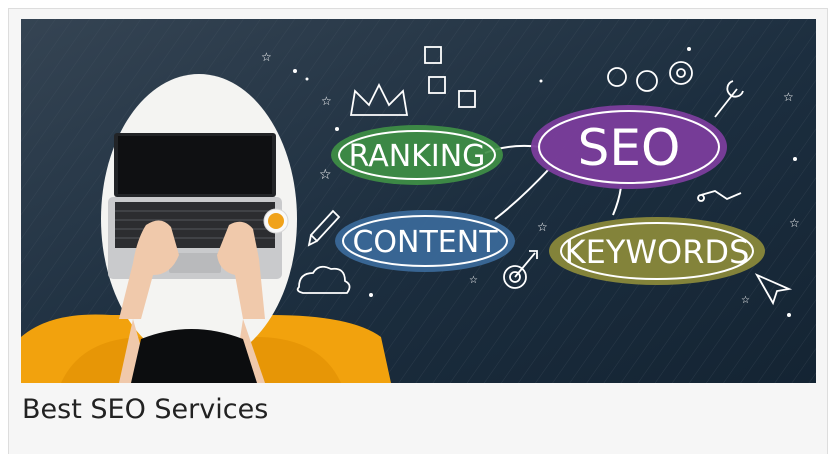 The width and height of the screenshot is (836, 454). Describe the element at coordinates (145, 410) in the screenshot. I see `card-title: Best SEO Services` at that location.